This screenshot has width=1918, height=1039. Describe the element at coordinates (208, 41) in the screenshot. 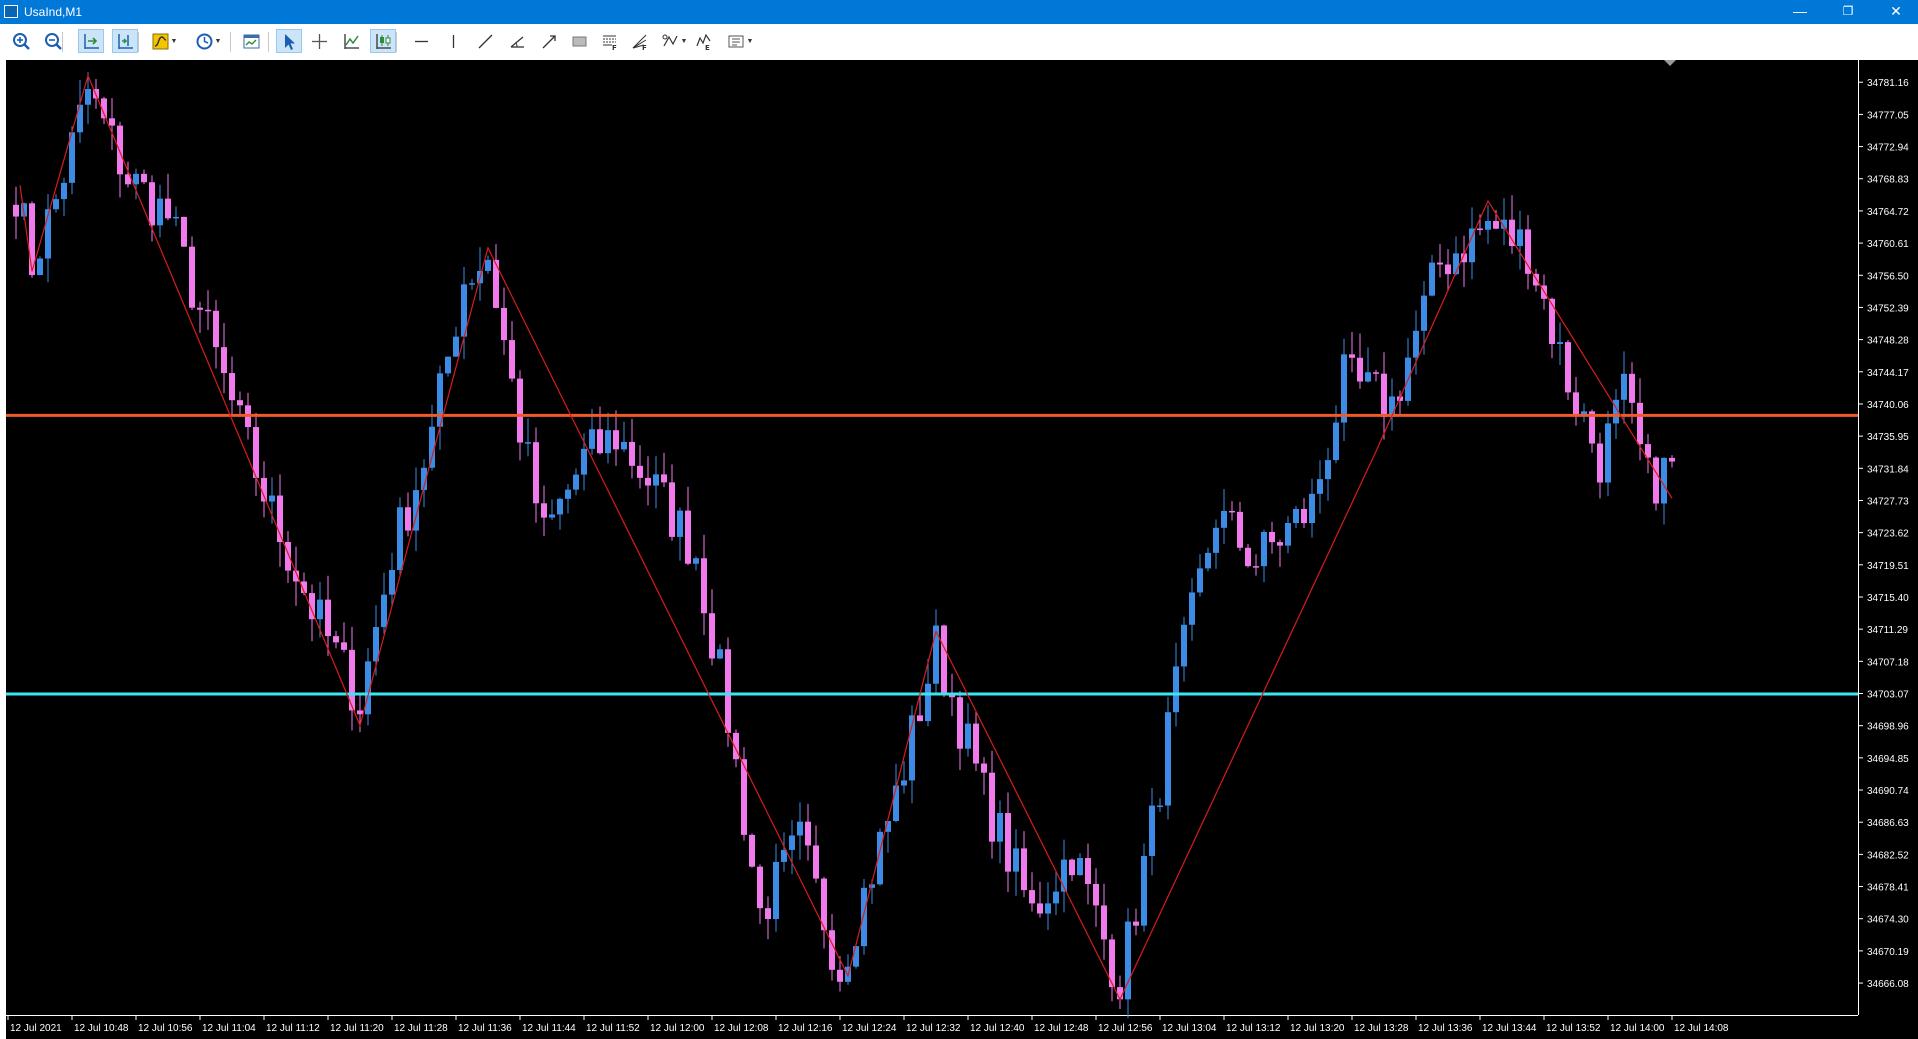

I see `periods-clock-button: ▼` at that location.